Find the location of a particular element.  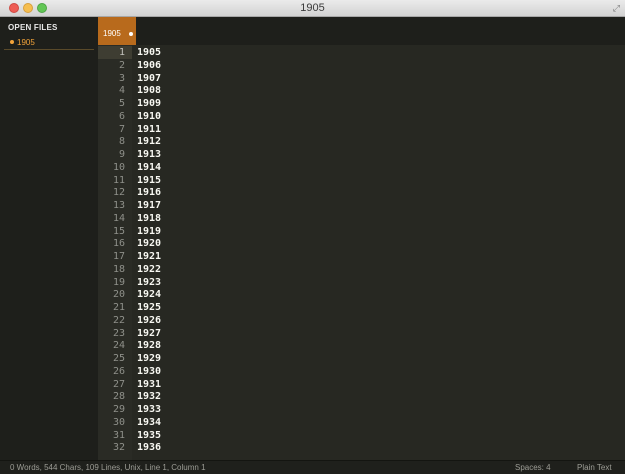

editor-line: 32 1936 is located at coordinates (361, 447).